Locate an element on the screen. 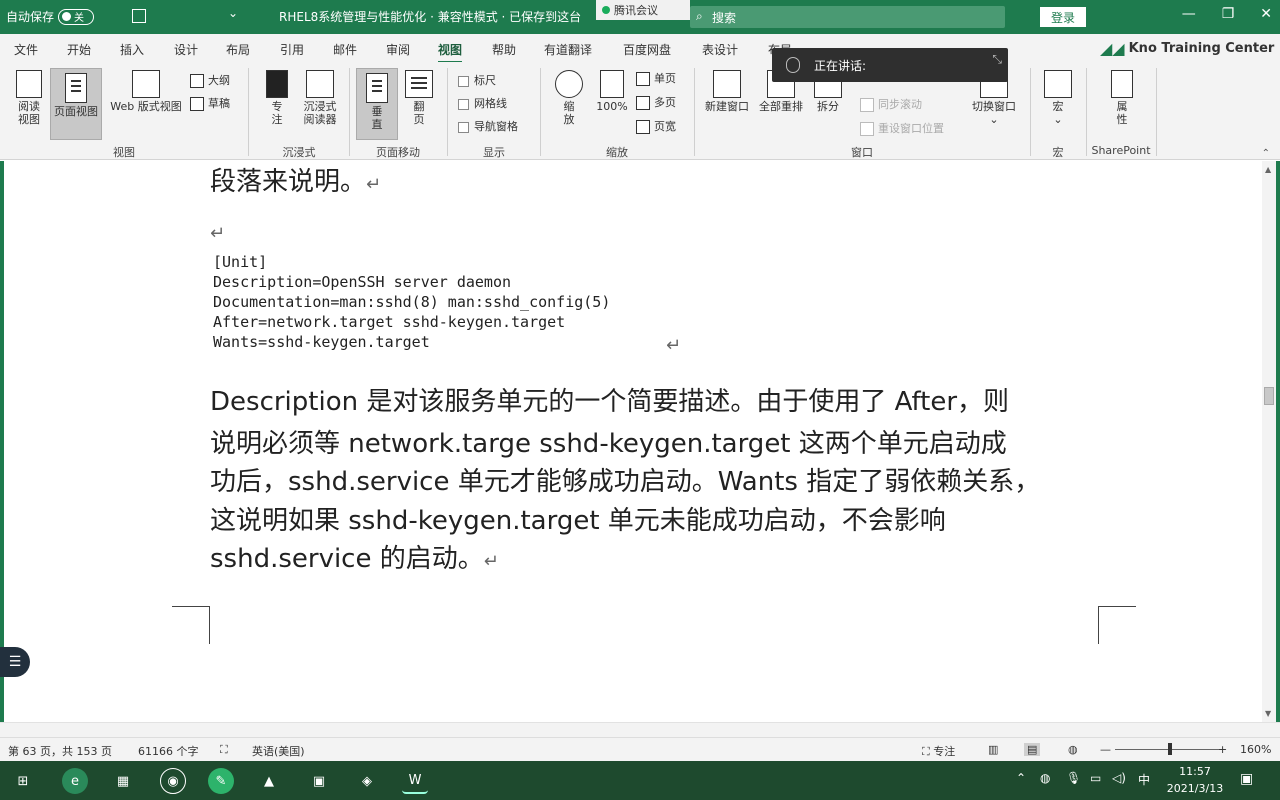 This screenshot has height=800, width=1280. focus-button: 专注 is located at coordinates (277, 98).